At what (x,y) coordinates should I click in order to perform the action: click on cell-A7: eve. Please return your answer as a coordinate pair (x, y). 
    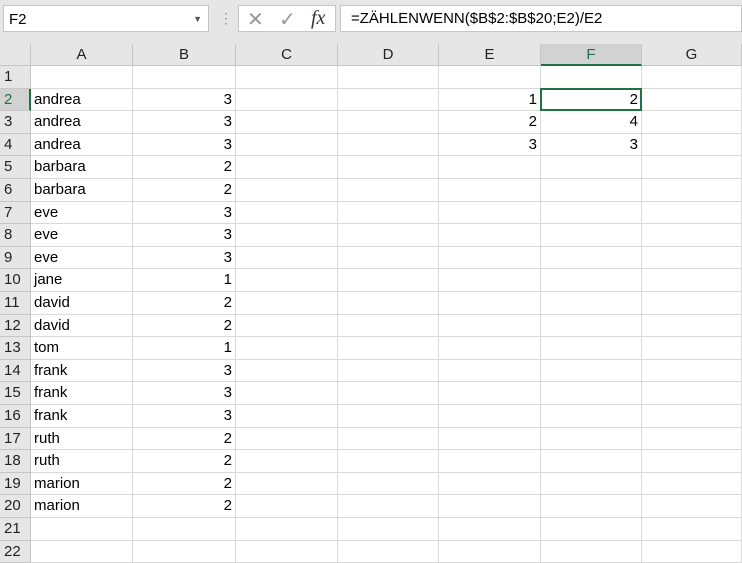
    Looking at the image, I should click on (82, 213).